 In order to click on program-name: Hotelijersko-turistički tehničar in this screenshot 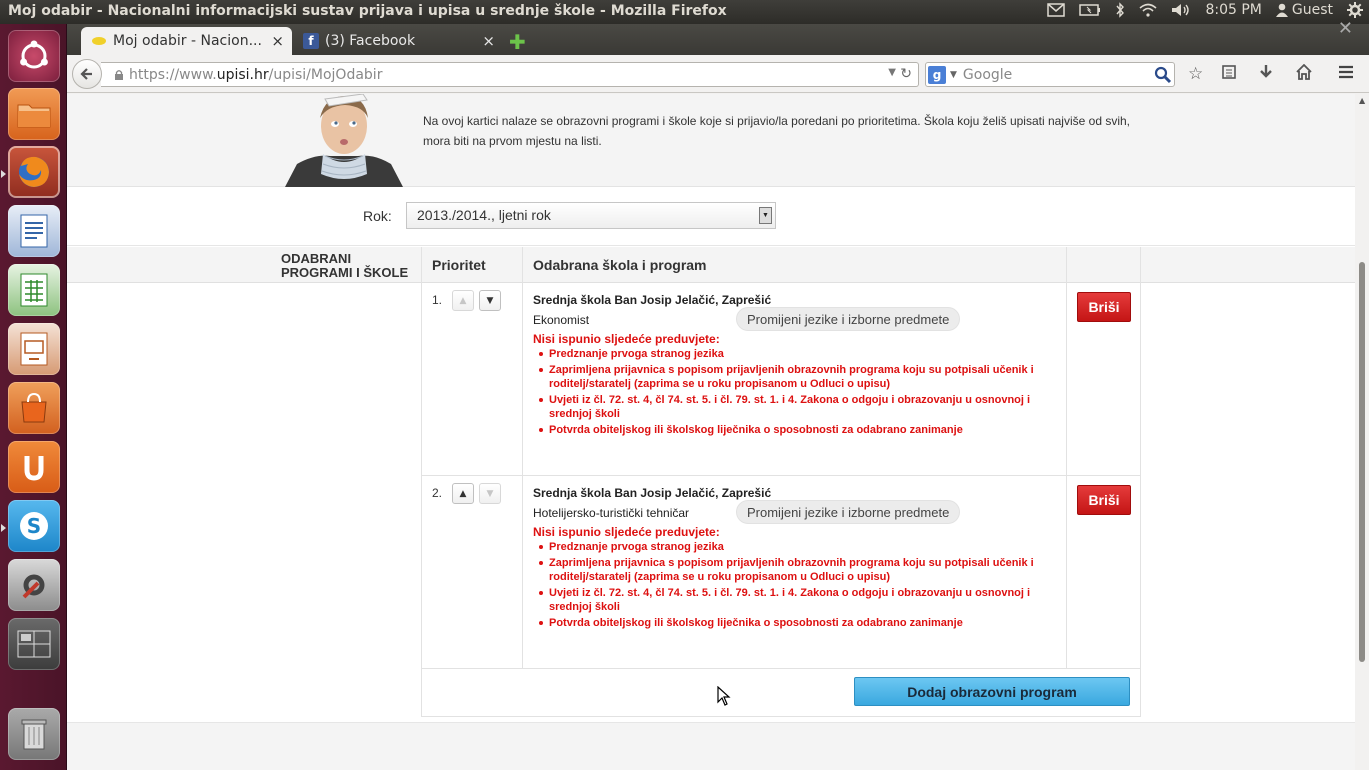, I will do `click(611, 513)`.